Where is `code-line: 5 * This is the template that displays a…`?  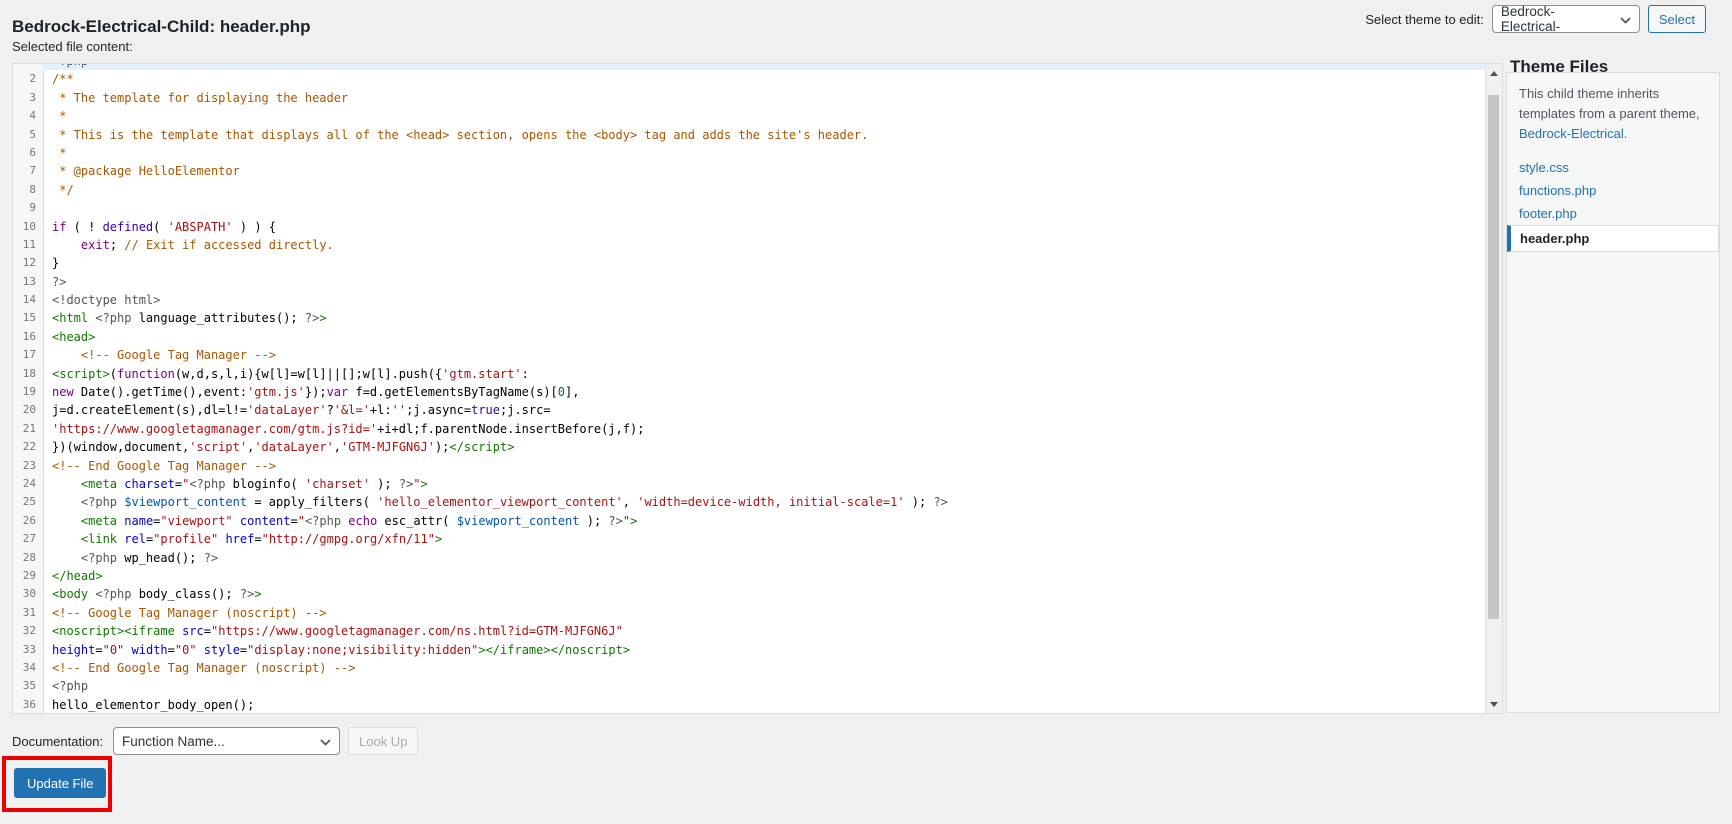
code-line: 5 * This is the template that displays a… is located at coordinates (749, 135).